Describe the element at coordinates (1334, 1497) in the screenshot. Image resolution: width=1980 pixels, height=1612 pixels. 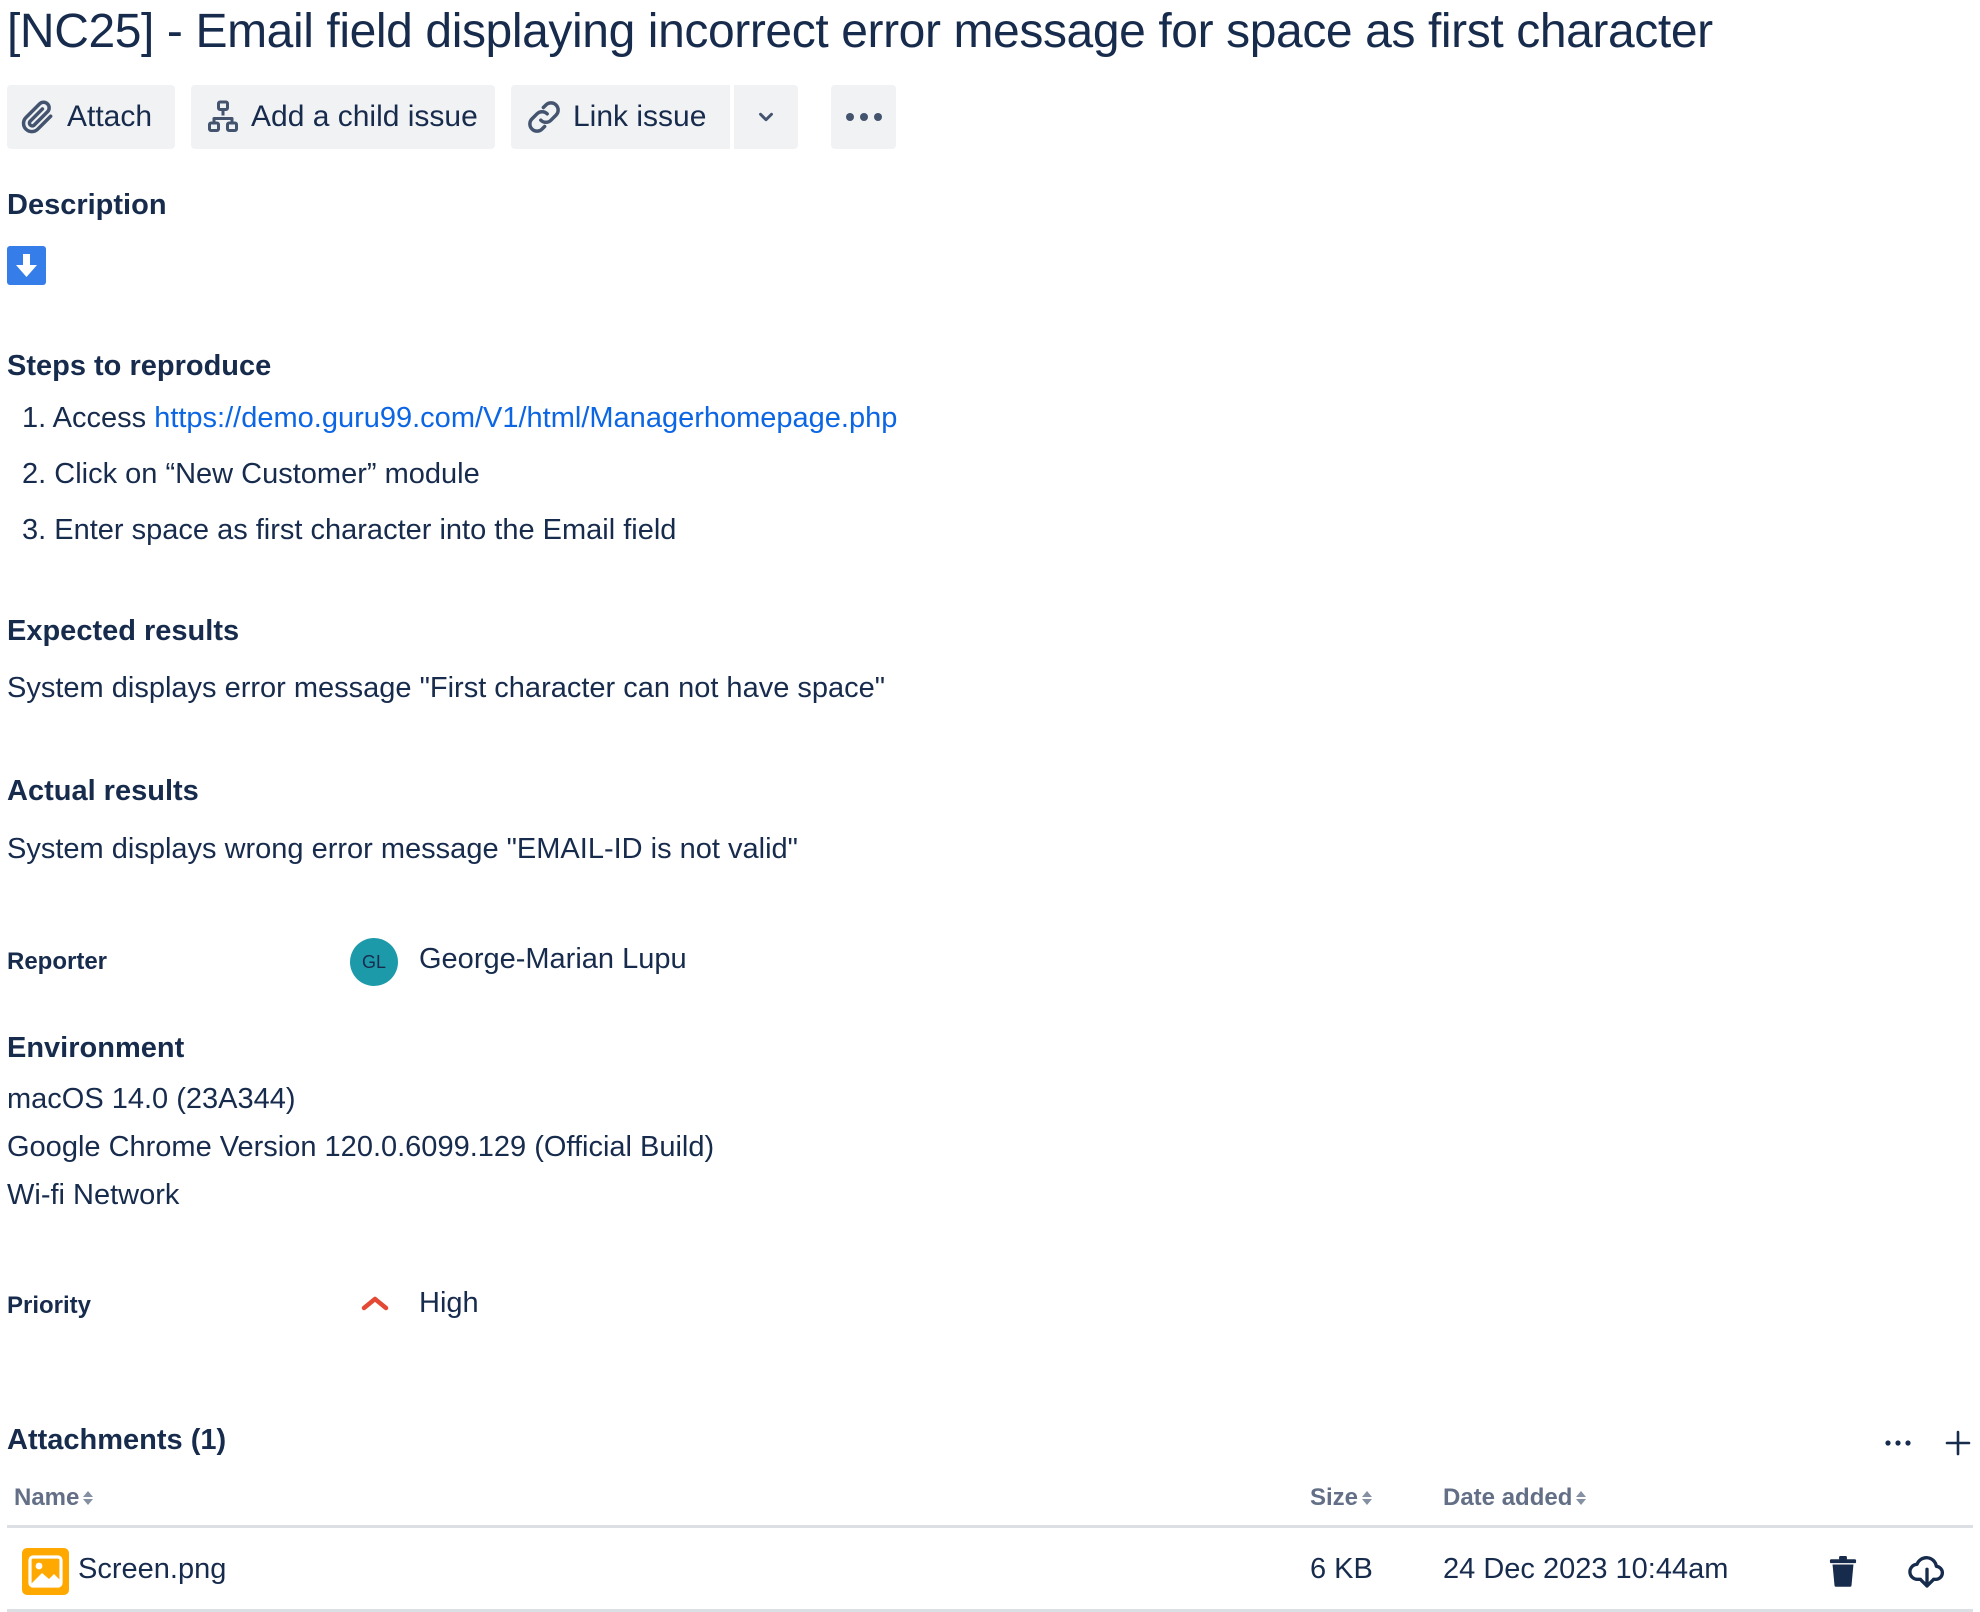
I see `column-size-label: Size` at that location.